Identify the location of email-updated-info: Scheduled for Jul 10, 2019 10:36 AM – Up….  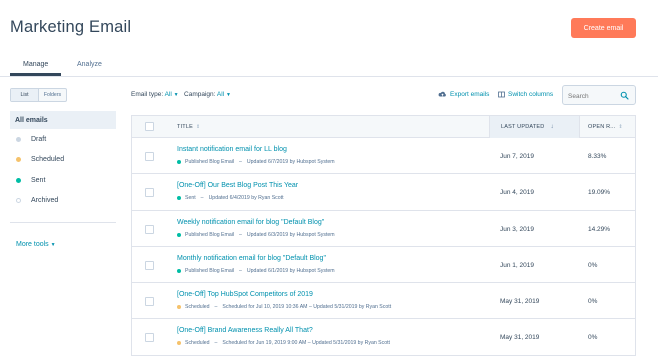
(307, 307).